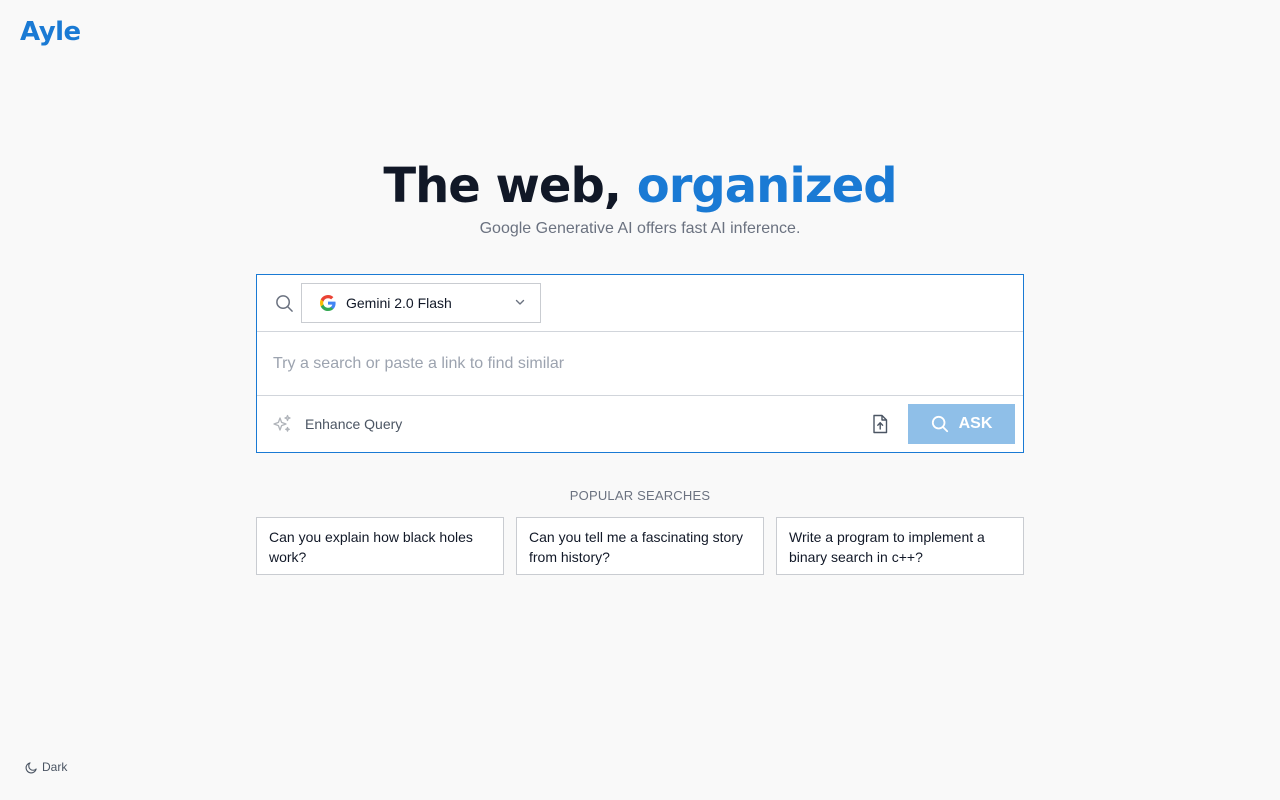 The image size is (1280, 800). I want to click on popular-searches-title: POPULAR SEARCHES, so click(640, 495).